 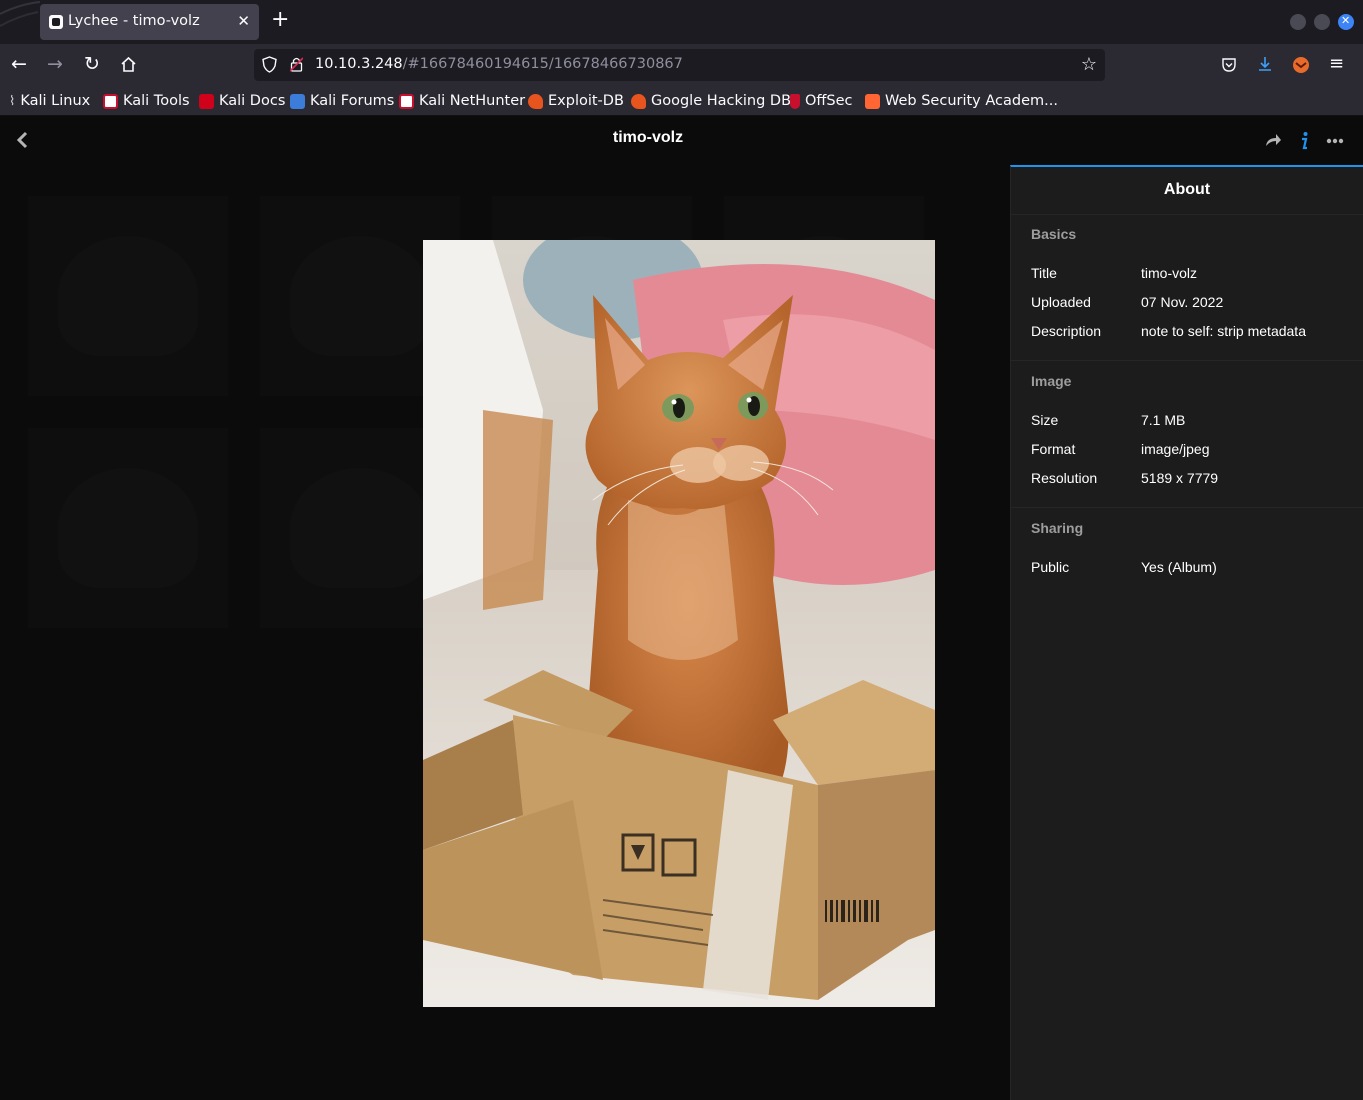 What do you see at coordinates (92, 64) in the screenshot?
I see `reload-icon: ↻` at bounding box center [92, 64].